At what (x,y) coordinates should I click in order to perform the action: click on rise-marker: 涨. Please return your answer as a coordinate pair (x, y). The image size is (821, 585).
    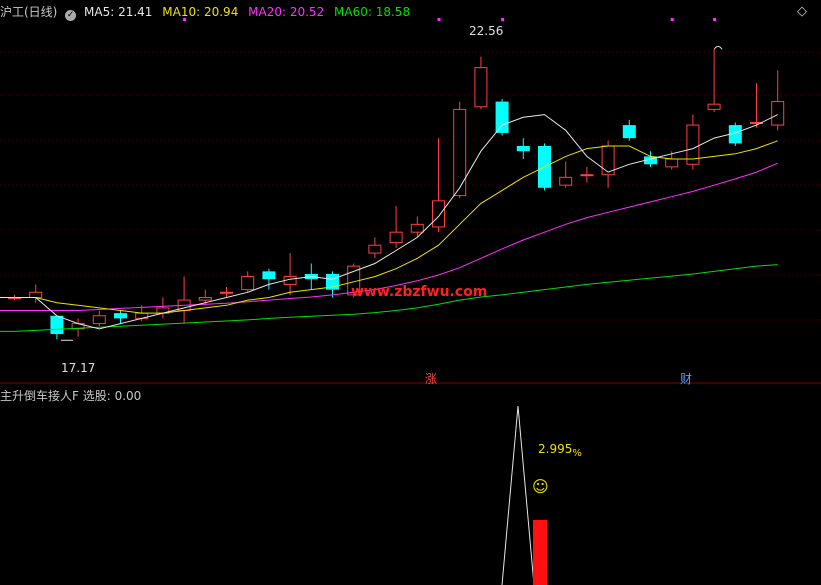
    Looking at the image, I should click on (431, 378).